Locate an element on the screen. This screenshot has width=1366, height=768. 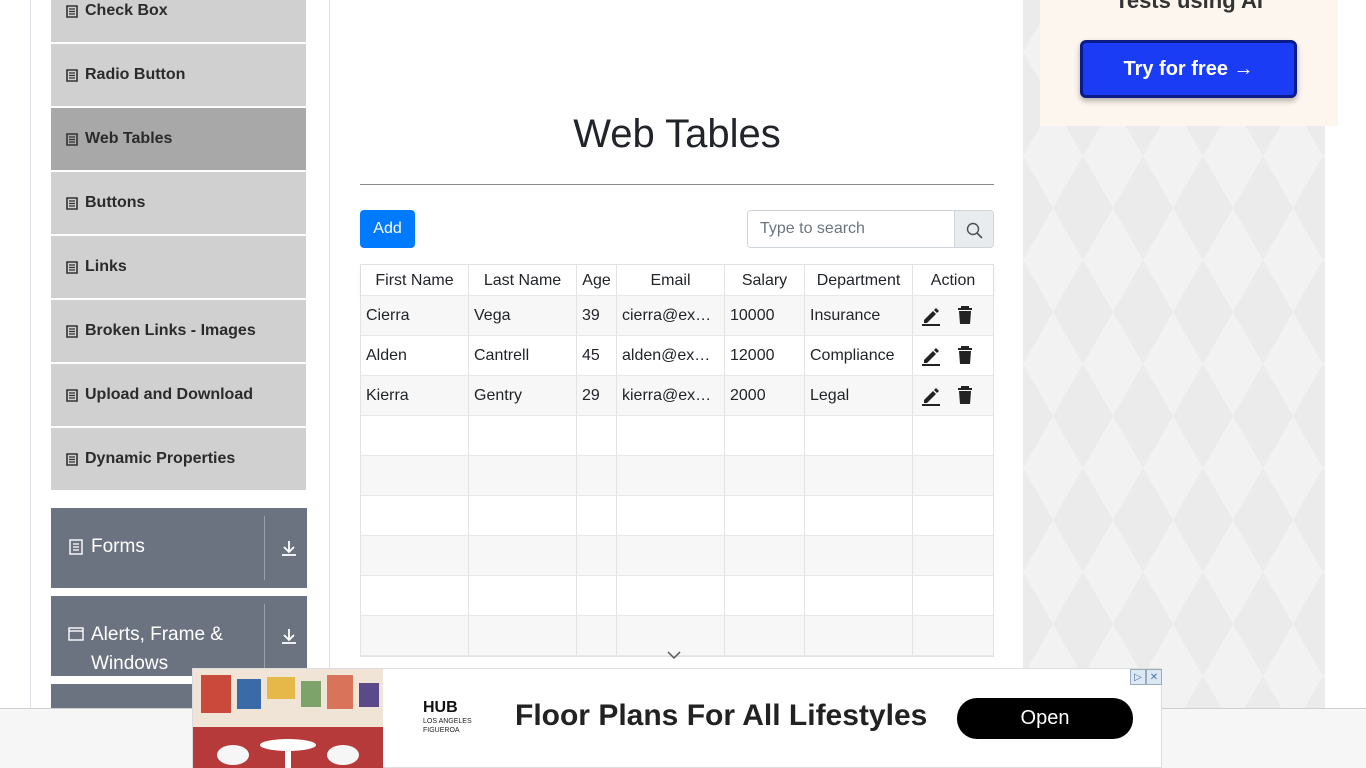
dining-room-image is located at coordinates (288, 718).